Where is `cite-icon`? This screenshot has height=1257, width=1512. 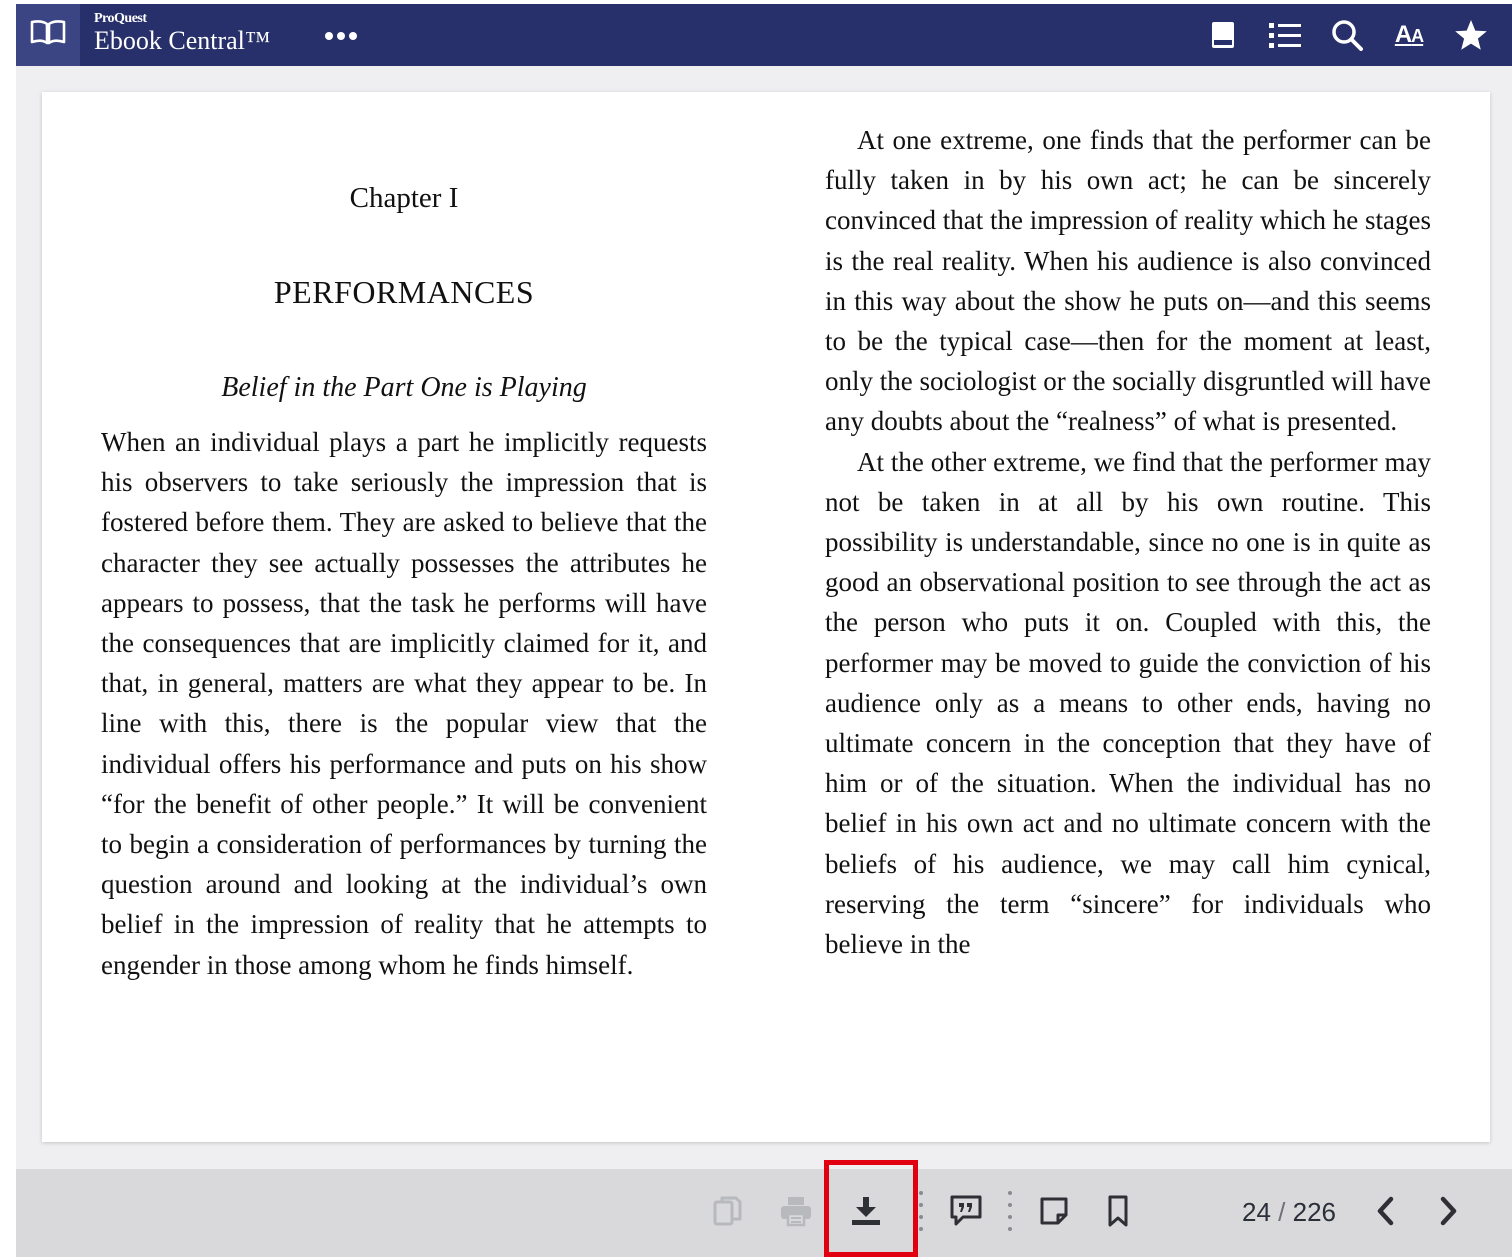
cite-icon is located at coordinates (966, 1210).